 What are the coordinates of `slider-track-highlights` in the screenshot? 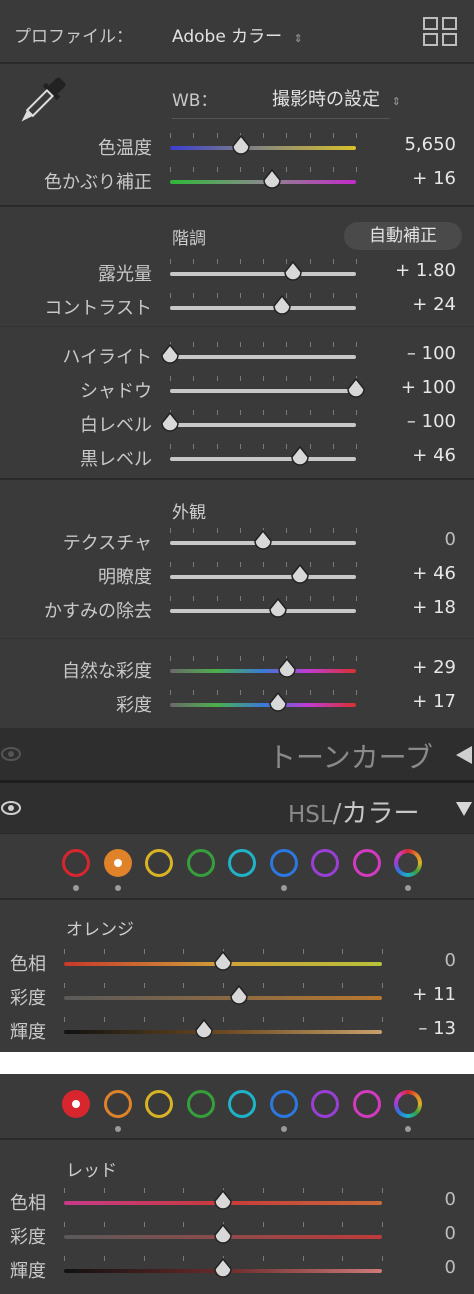 It's located at (263, 357).